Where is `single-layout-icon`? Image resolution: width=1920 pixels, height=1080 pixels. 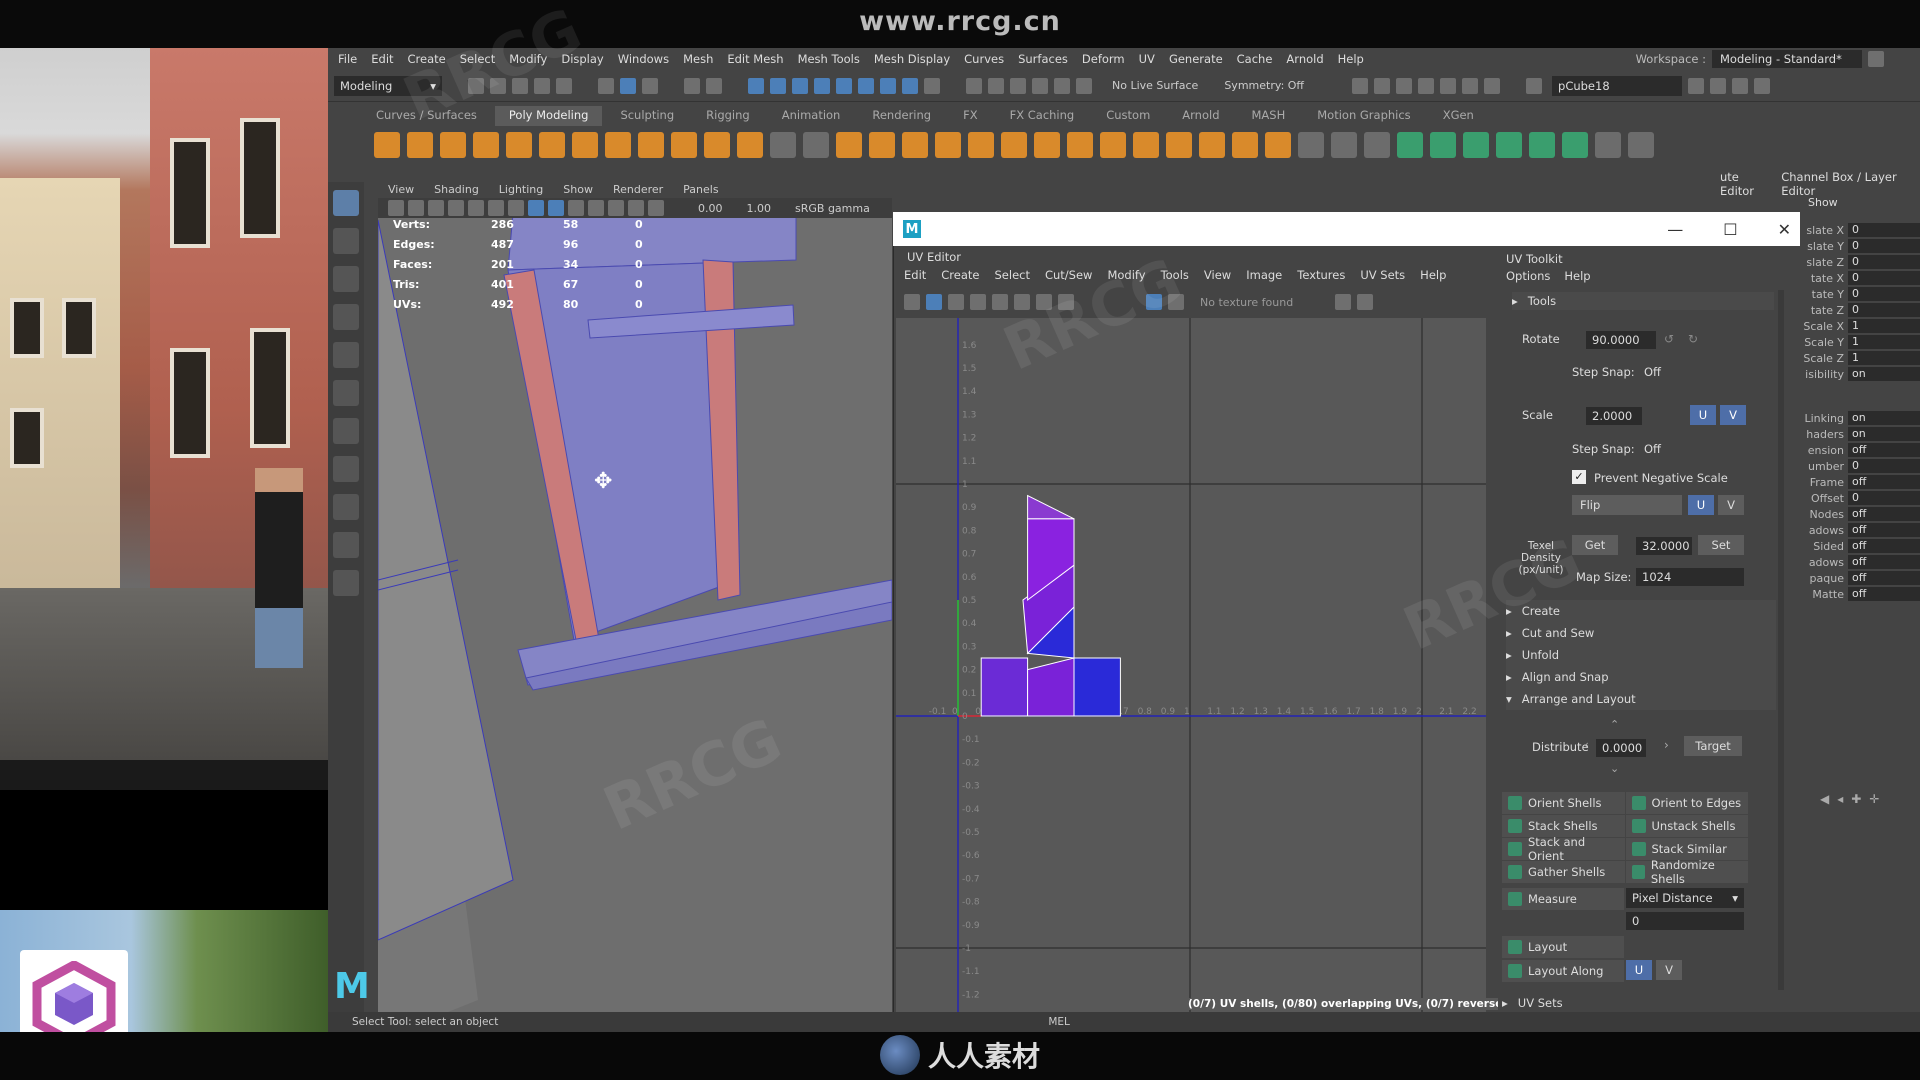 single-layout-icon is located at coordinates (346, 469).